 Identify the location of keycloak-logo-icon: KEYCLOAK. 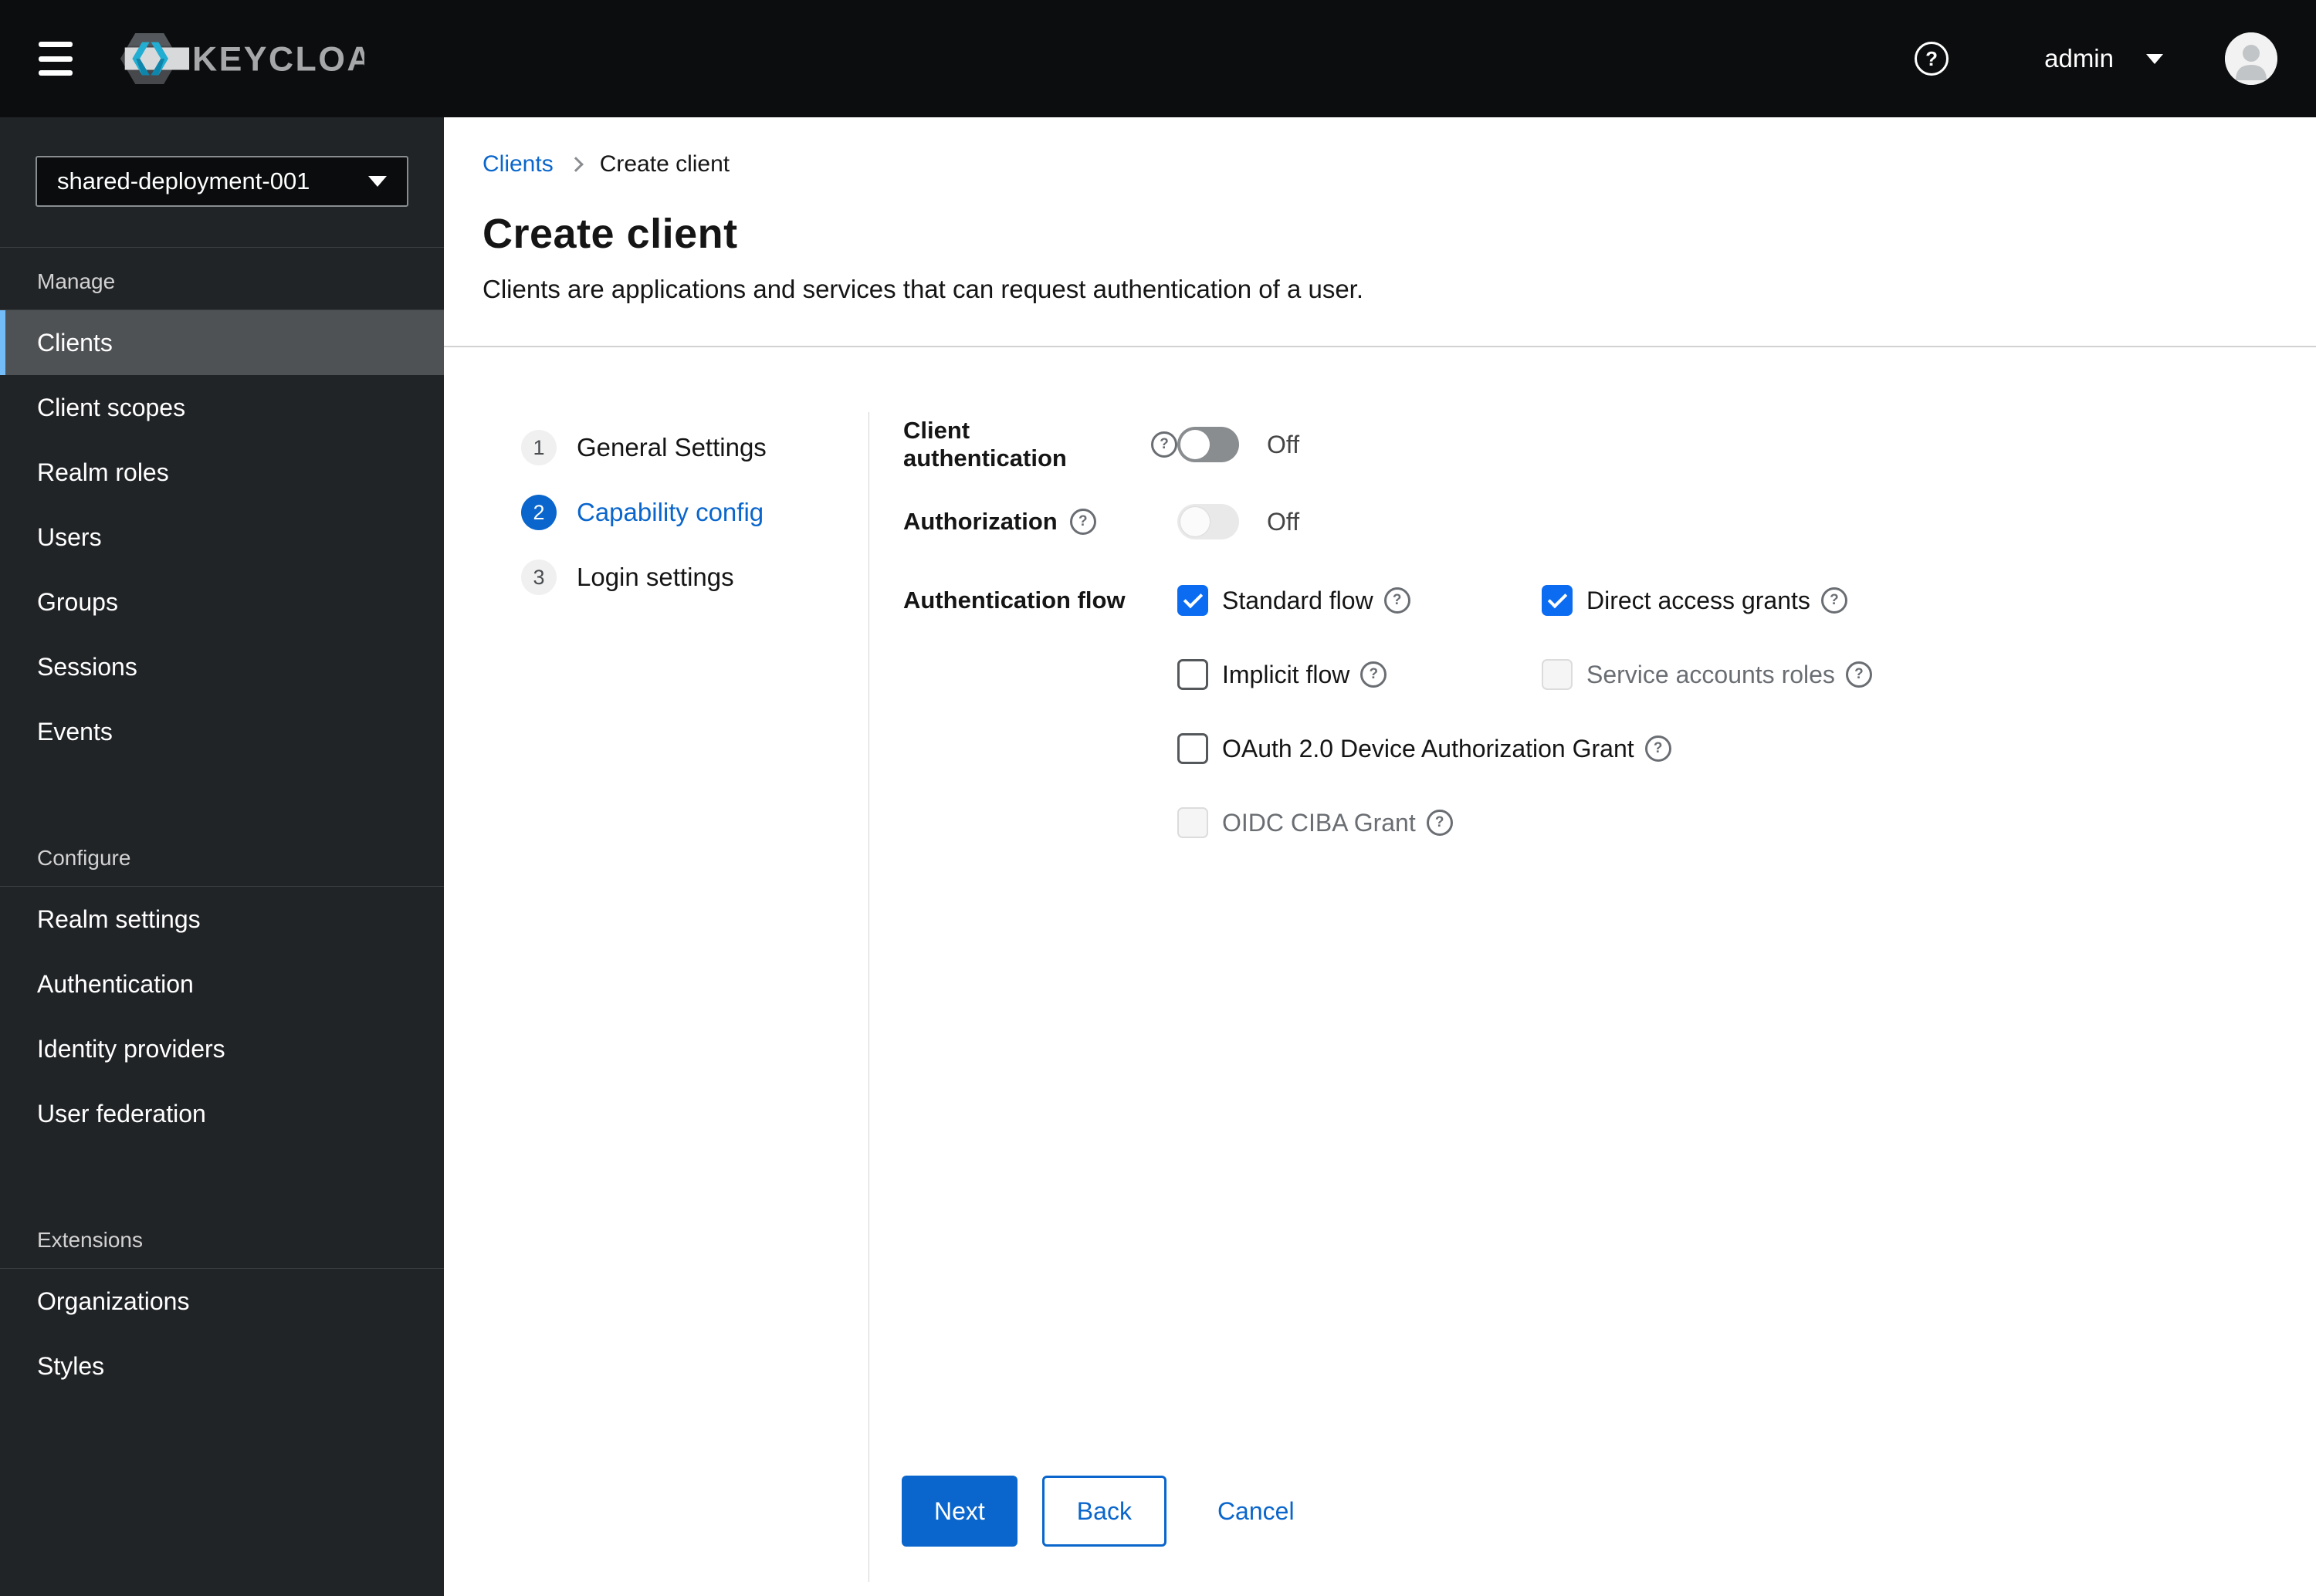
(242, 58).